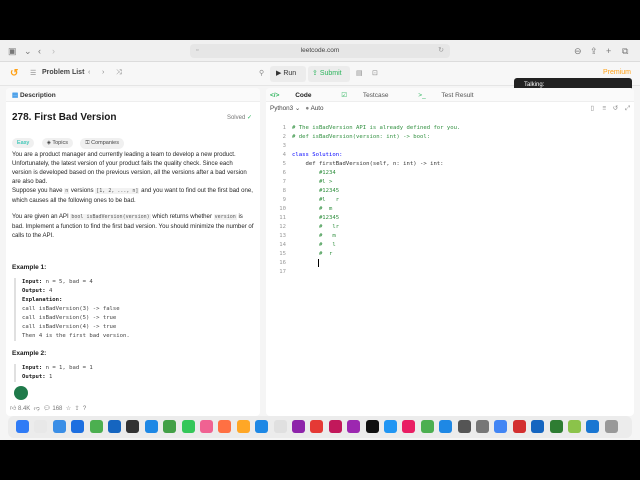 This screenshot has height=480, width=640. I want to click on submit-button: ⇪ Submit, so click(329, 74).